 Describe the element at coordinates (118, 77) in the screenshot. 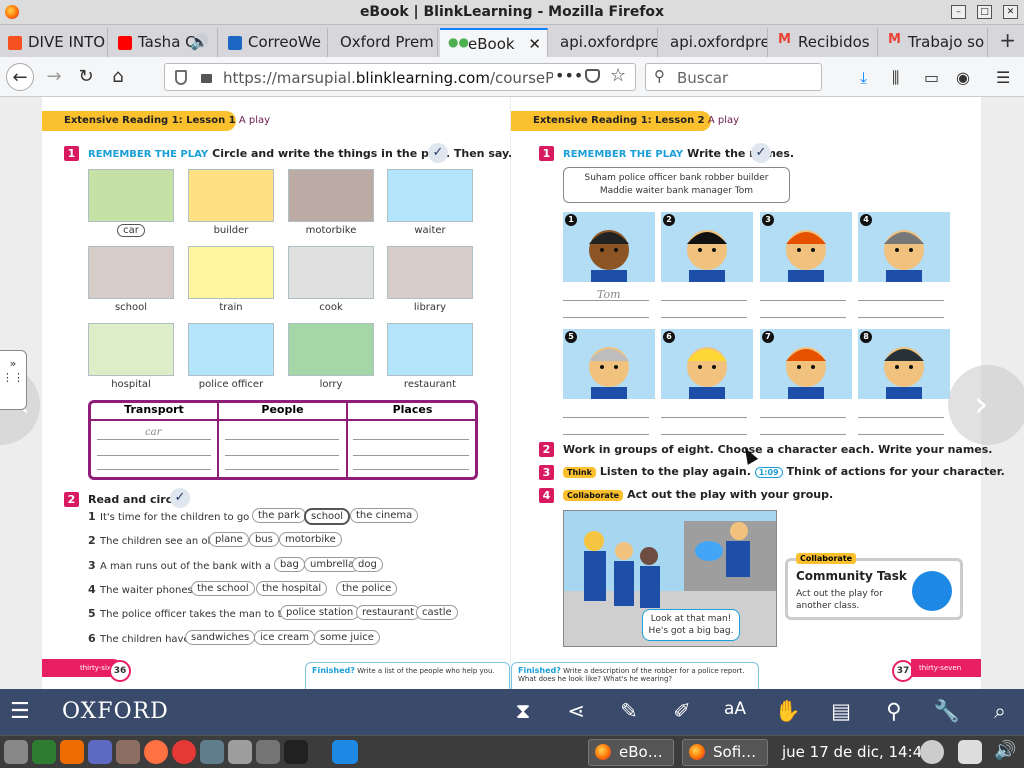

I see `home-button: ⌂` at that location.